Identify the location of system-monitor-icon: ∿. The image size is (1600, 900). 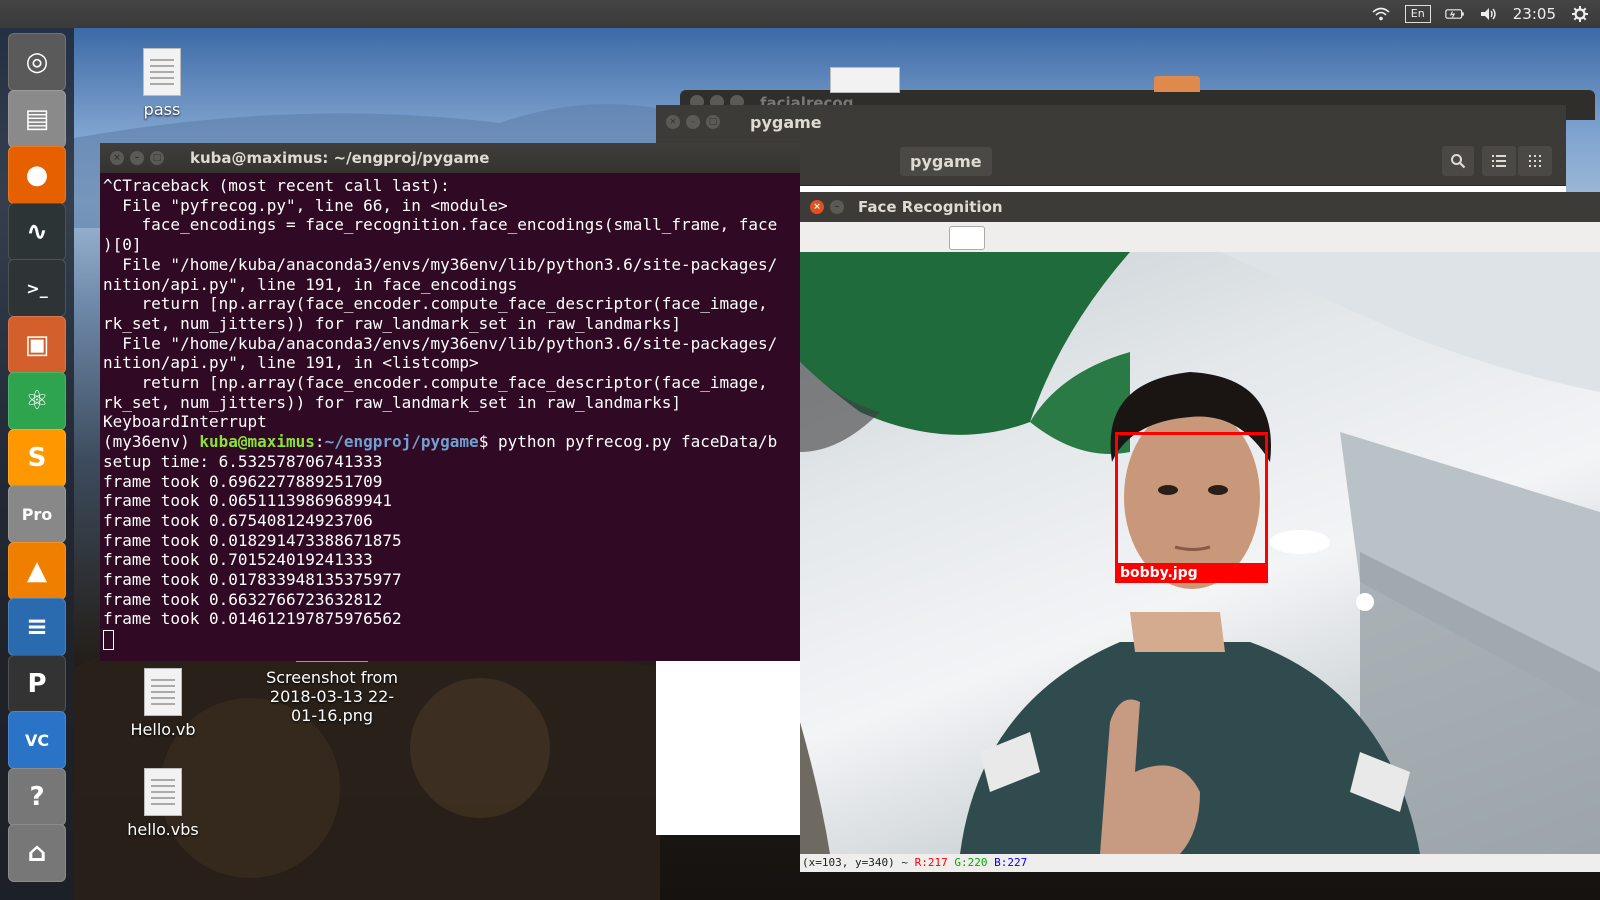
(37, 231).